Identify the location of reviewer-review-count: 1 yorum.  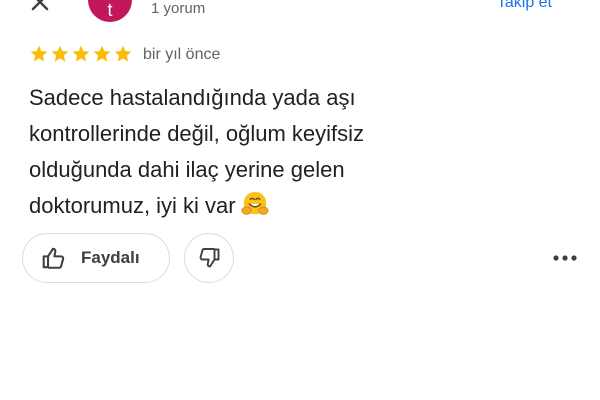
(178, 8).